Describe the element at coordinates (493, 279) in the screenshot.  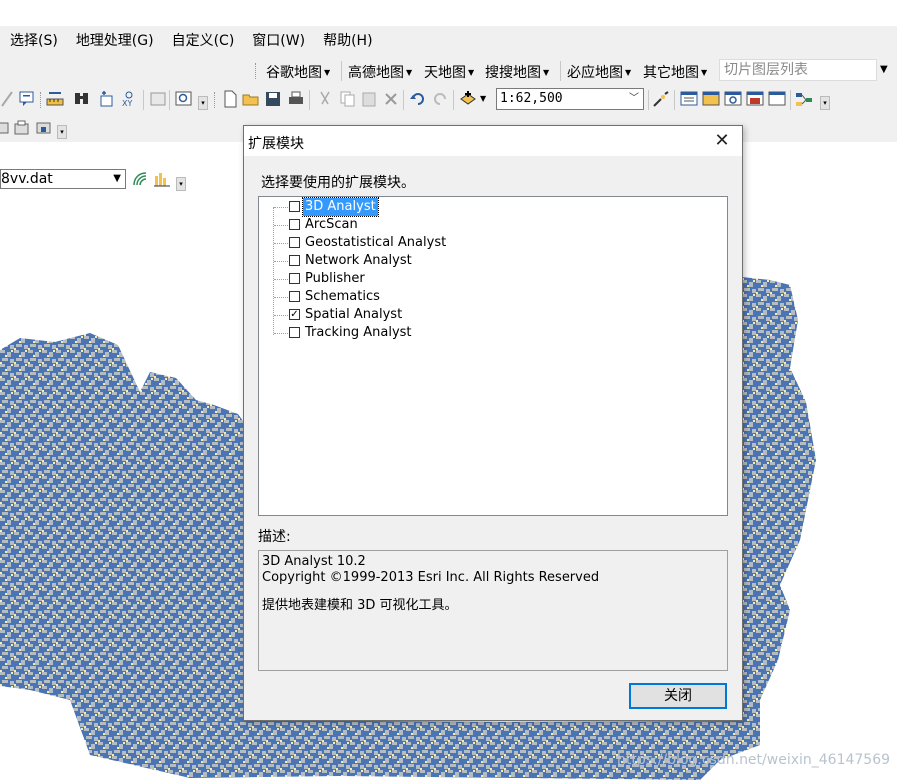
I see `extension-item: Publisher` at that location.